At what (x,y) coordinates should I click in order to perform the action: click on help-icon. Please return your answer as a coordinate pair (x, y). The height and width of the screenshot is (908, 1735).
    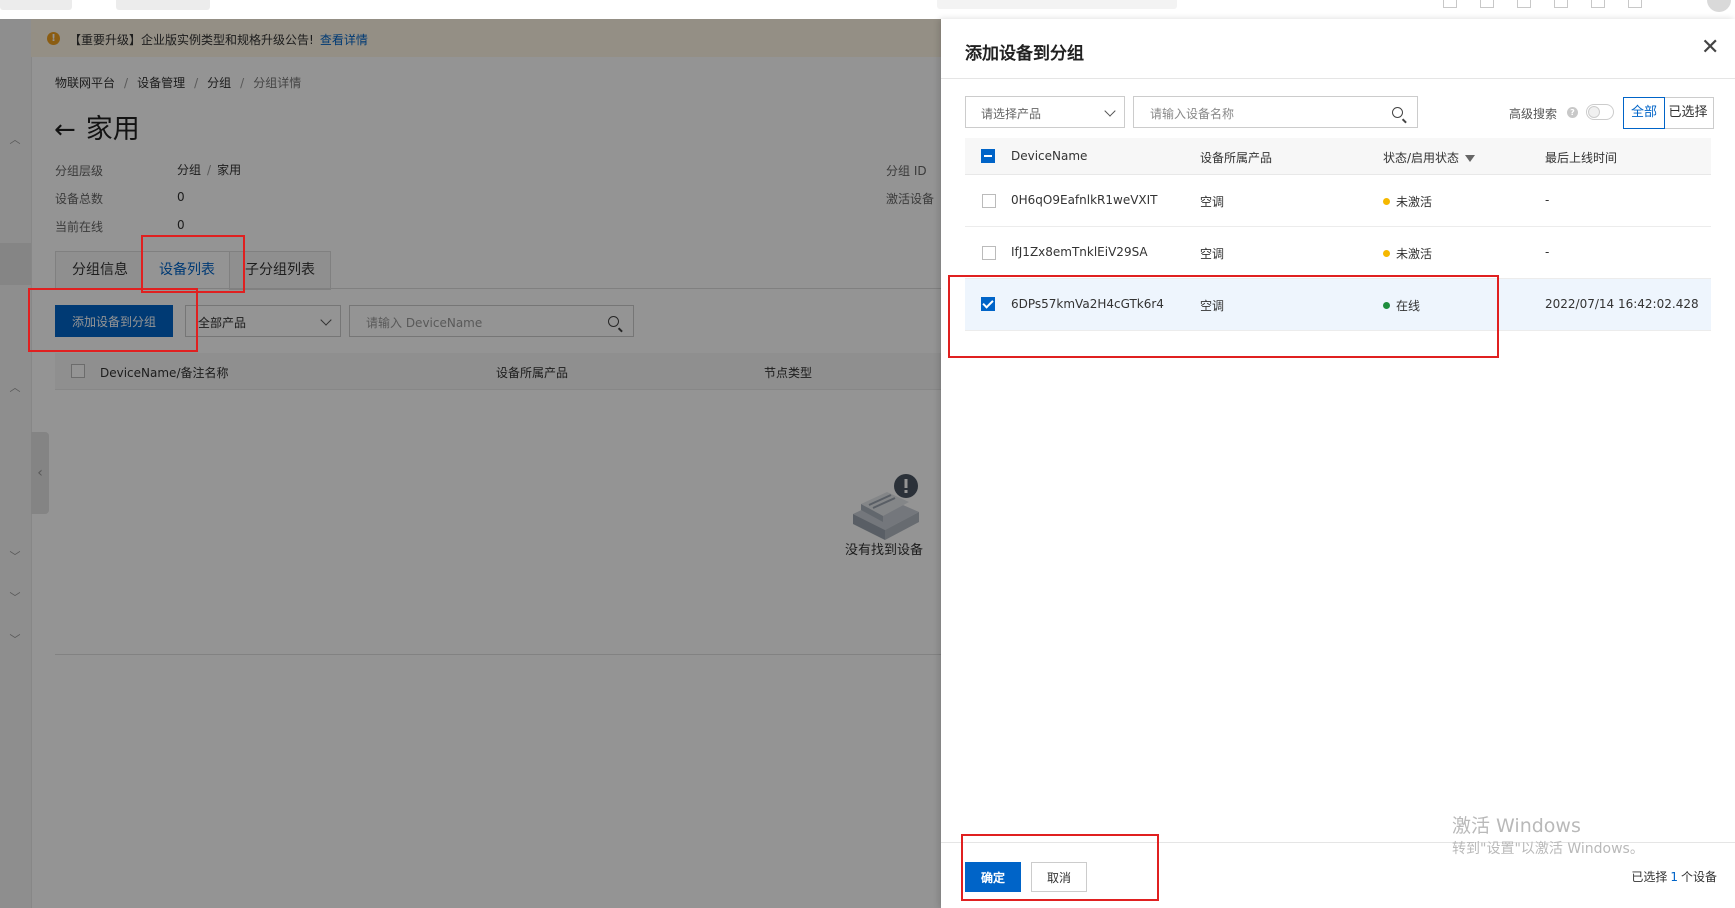
    Looking at the image, I should click on (1598, 4).